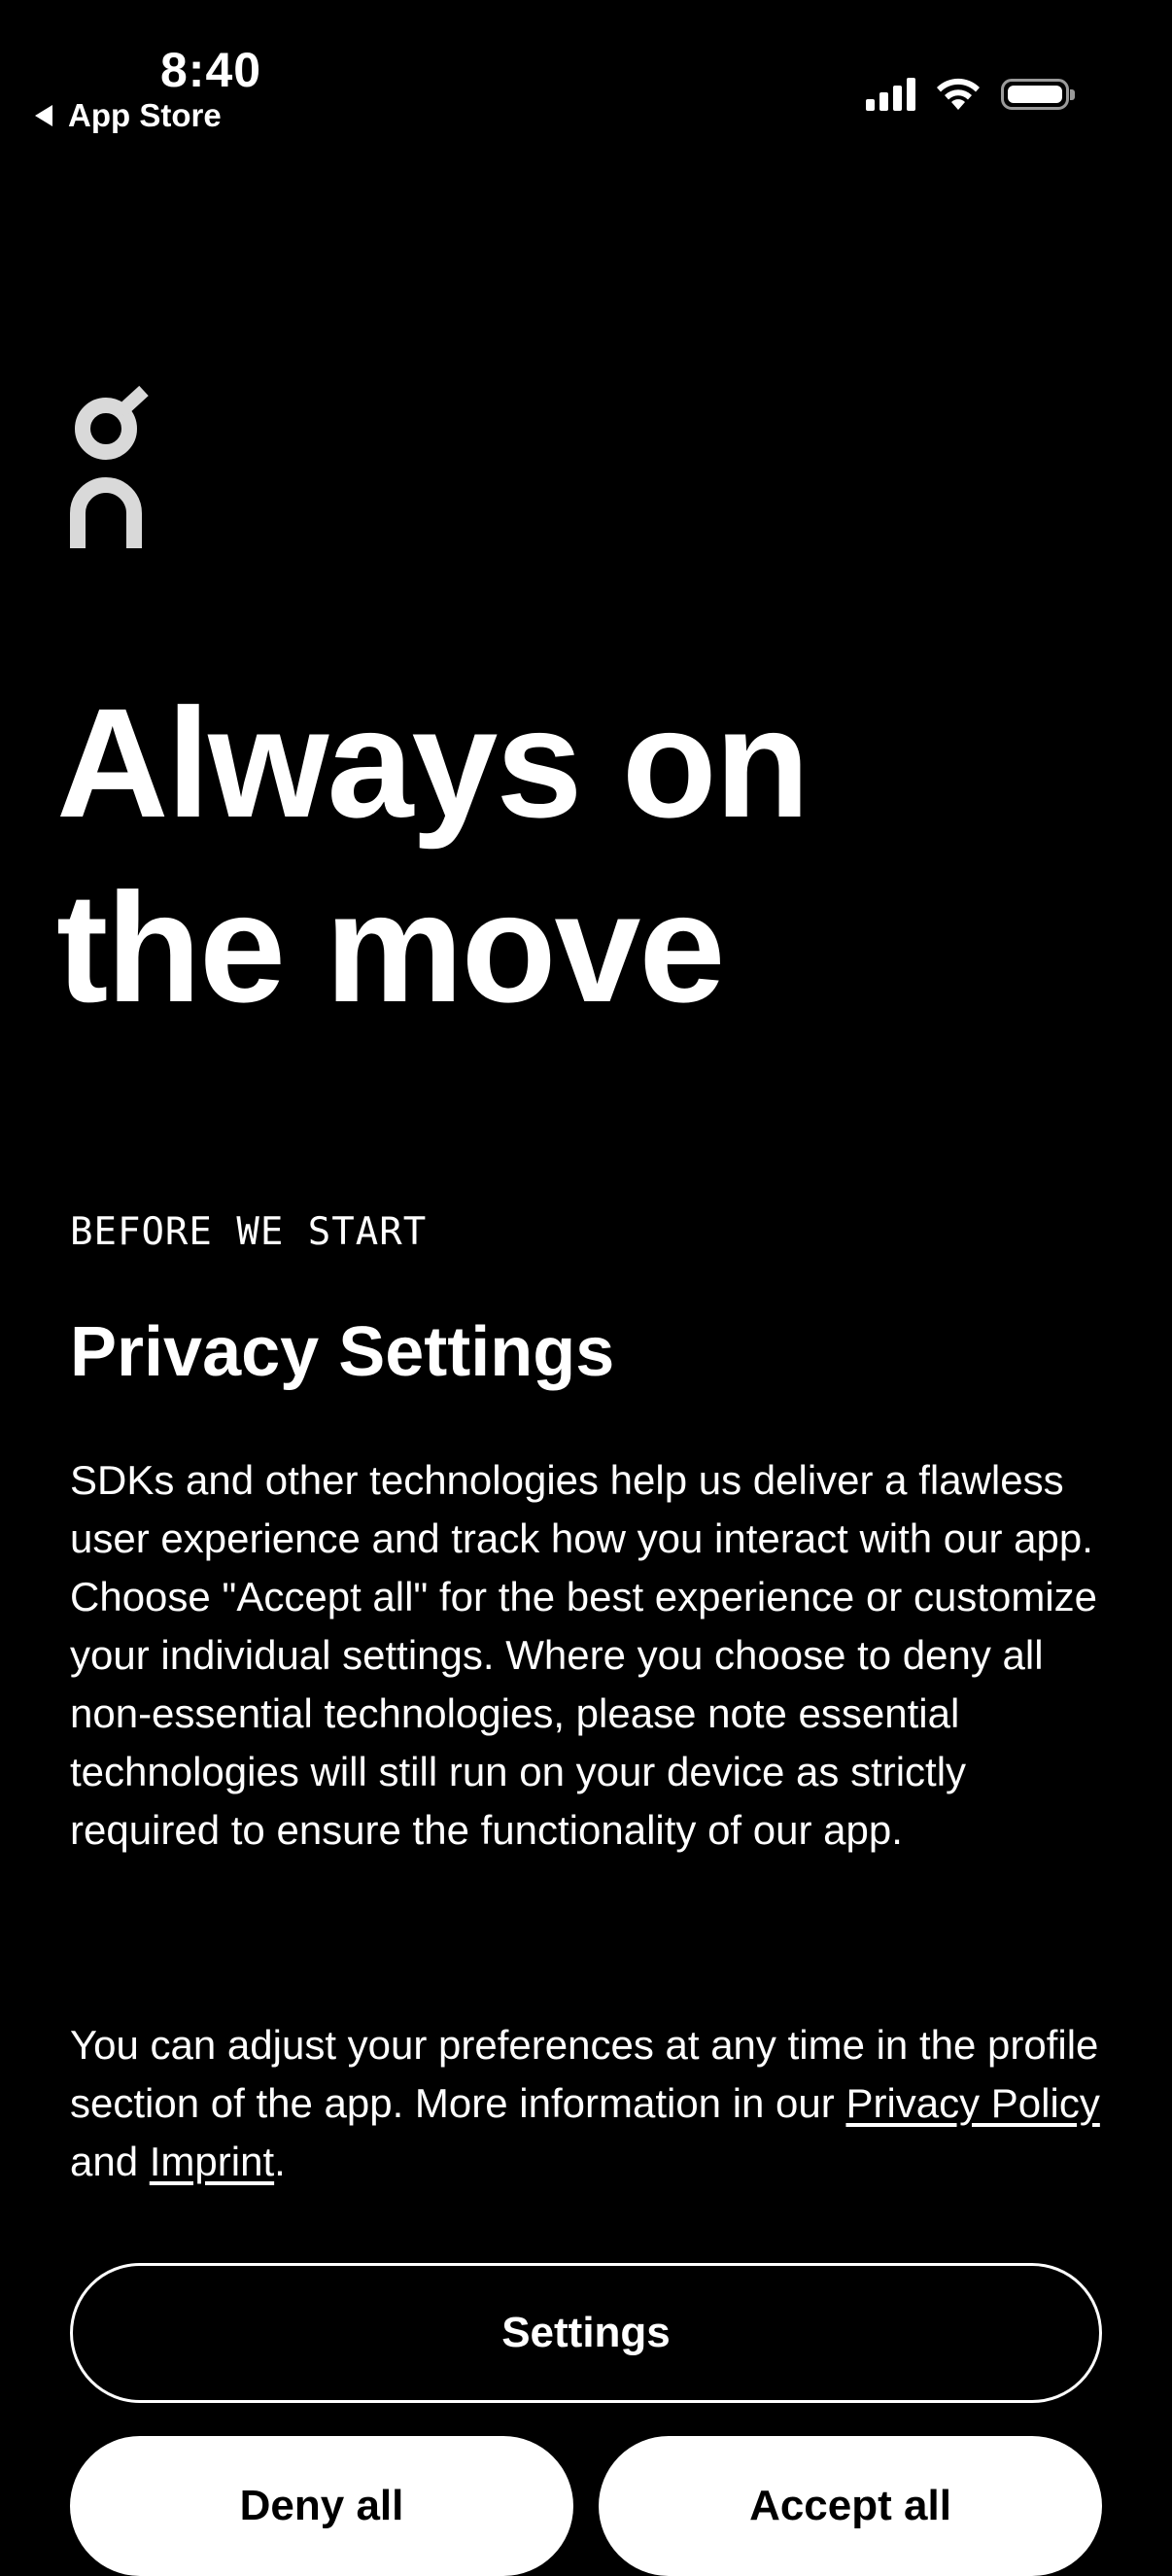  I want to click on deny-all-button: Deny all, so click(321, 2506).